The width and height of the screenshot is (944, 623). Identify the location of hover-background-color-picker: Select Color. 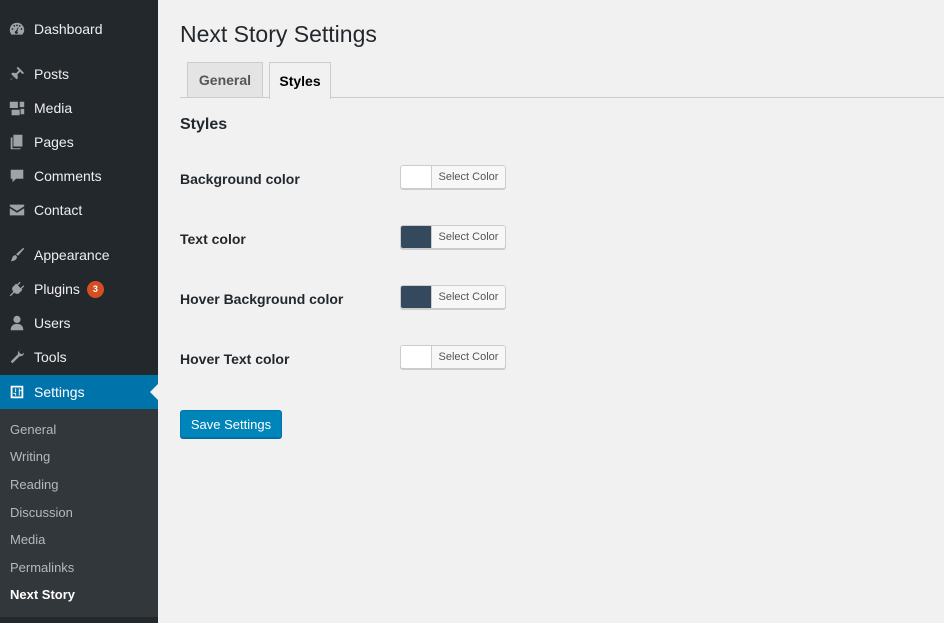
(453, 297).